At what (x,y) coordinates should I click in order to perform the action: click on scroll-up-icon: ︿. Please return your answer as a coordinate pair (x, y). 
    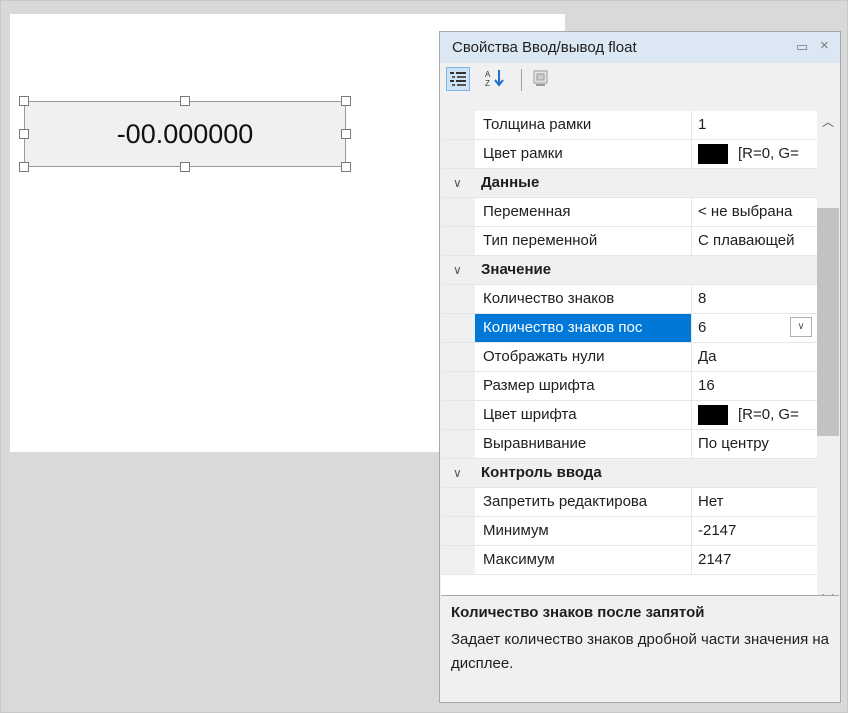
    Looking at the image, I should click on (828, 121).